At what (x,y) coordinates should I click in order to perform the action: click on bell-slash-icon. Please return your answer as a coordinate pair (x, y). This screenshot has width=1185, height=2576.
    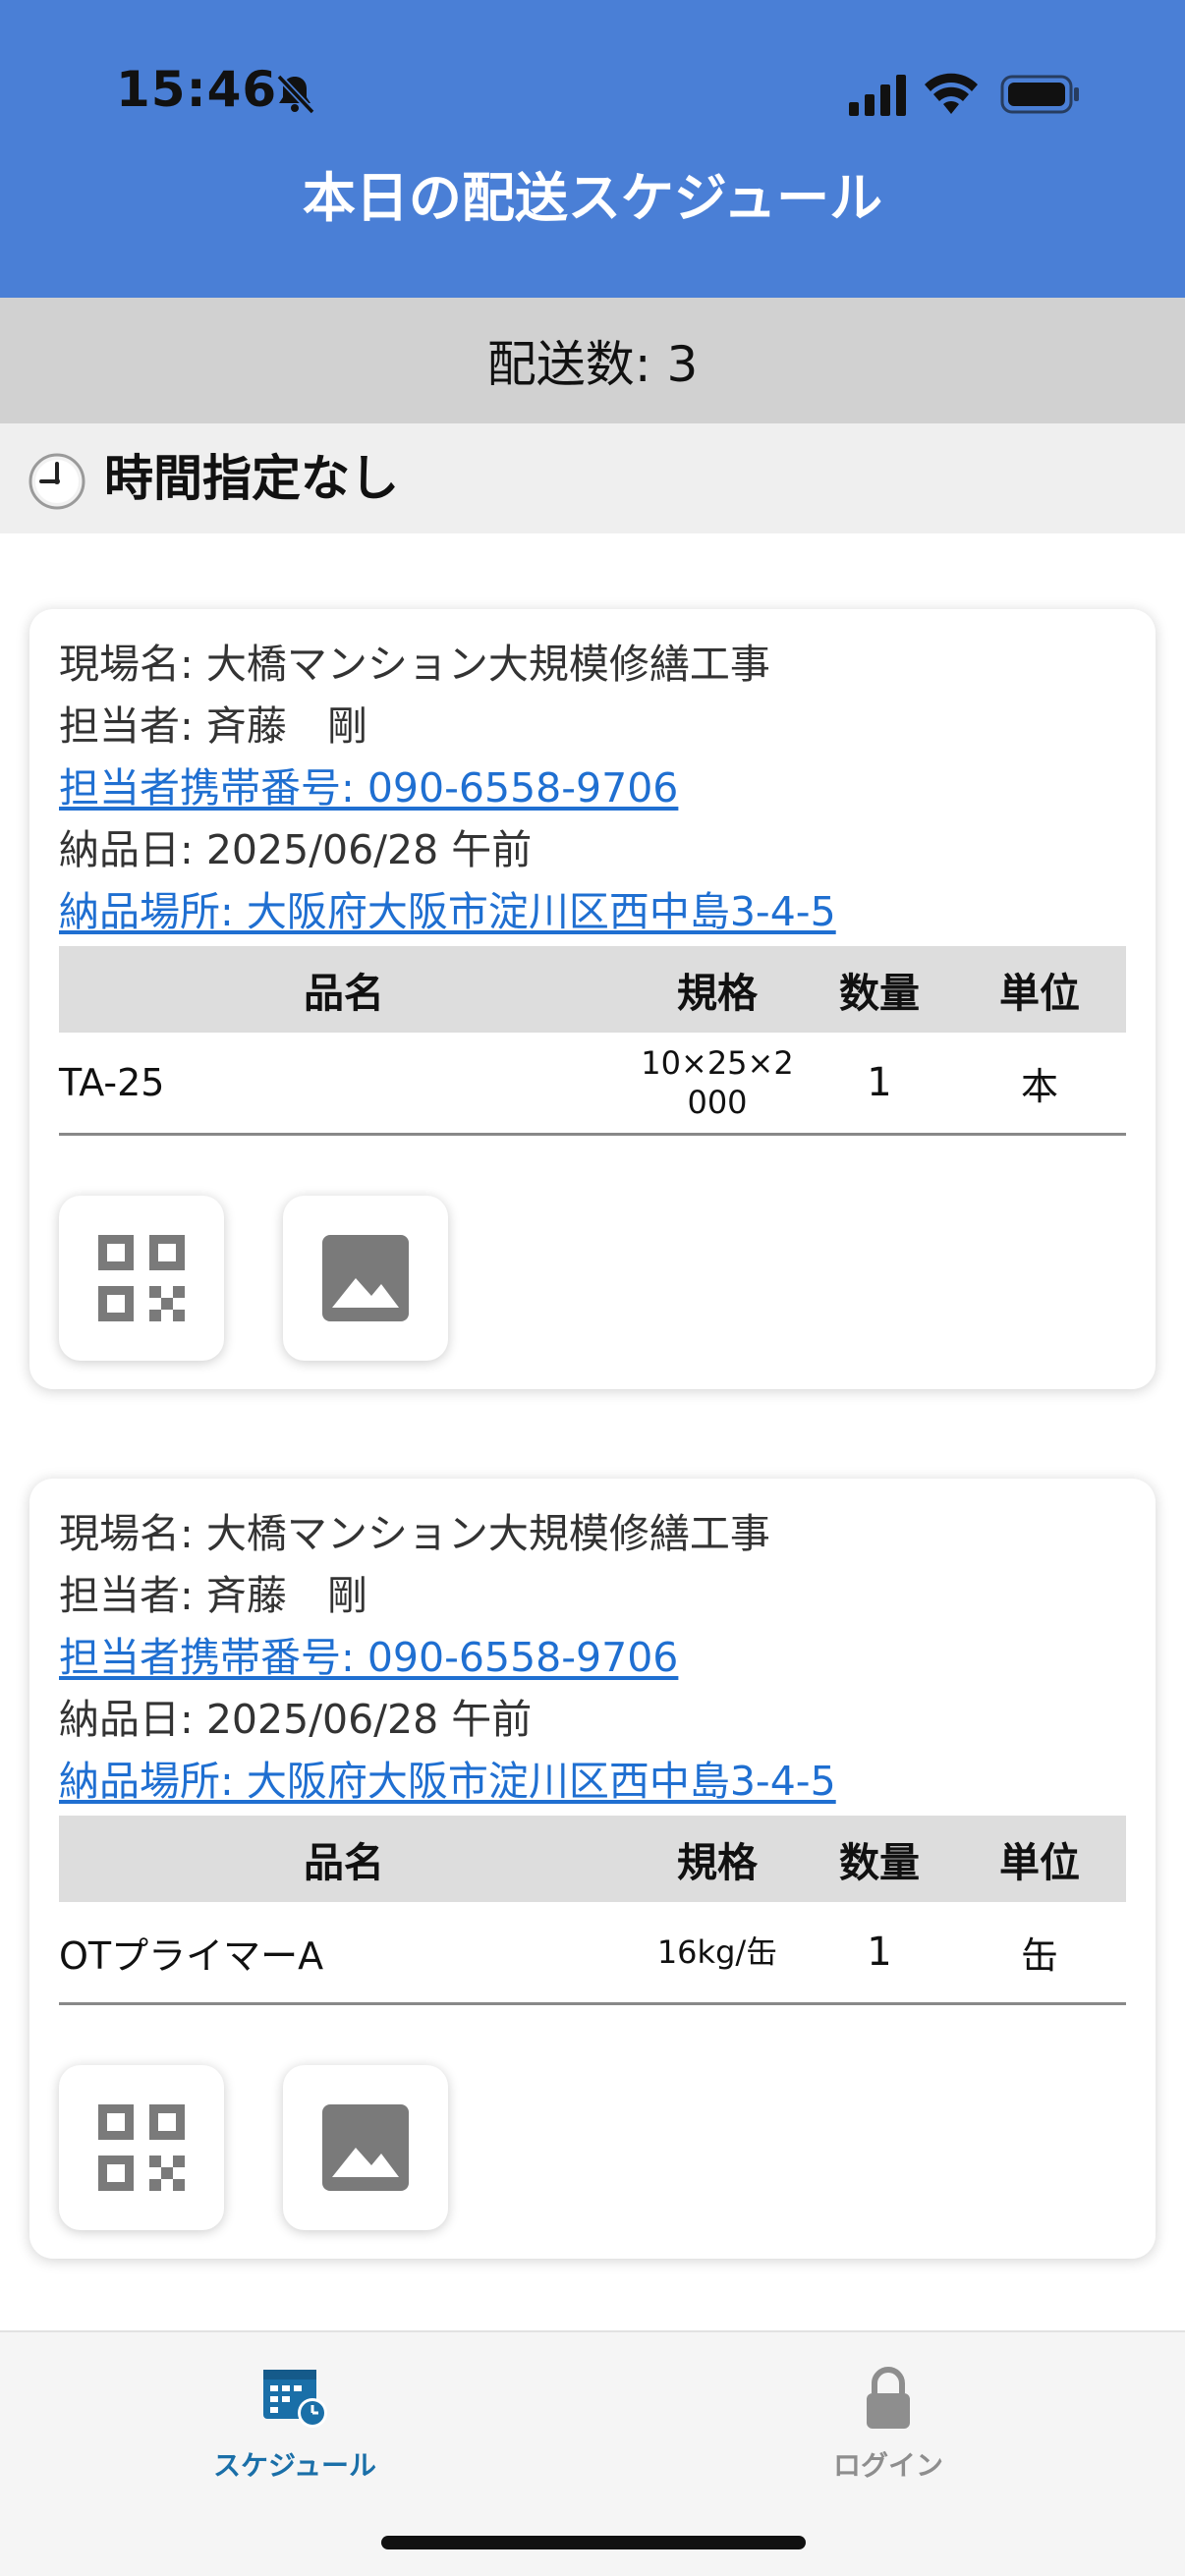
    Looking at the image, I should click on (295, 94).